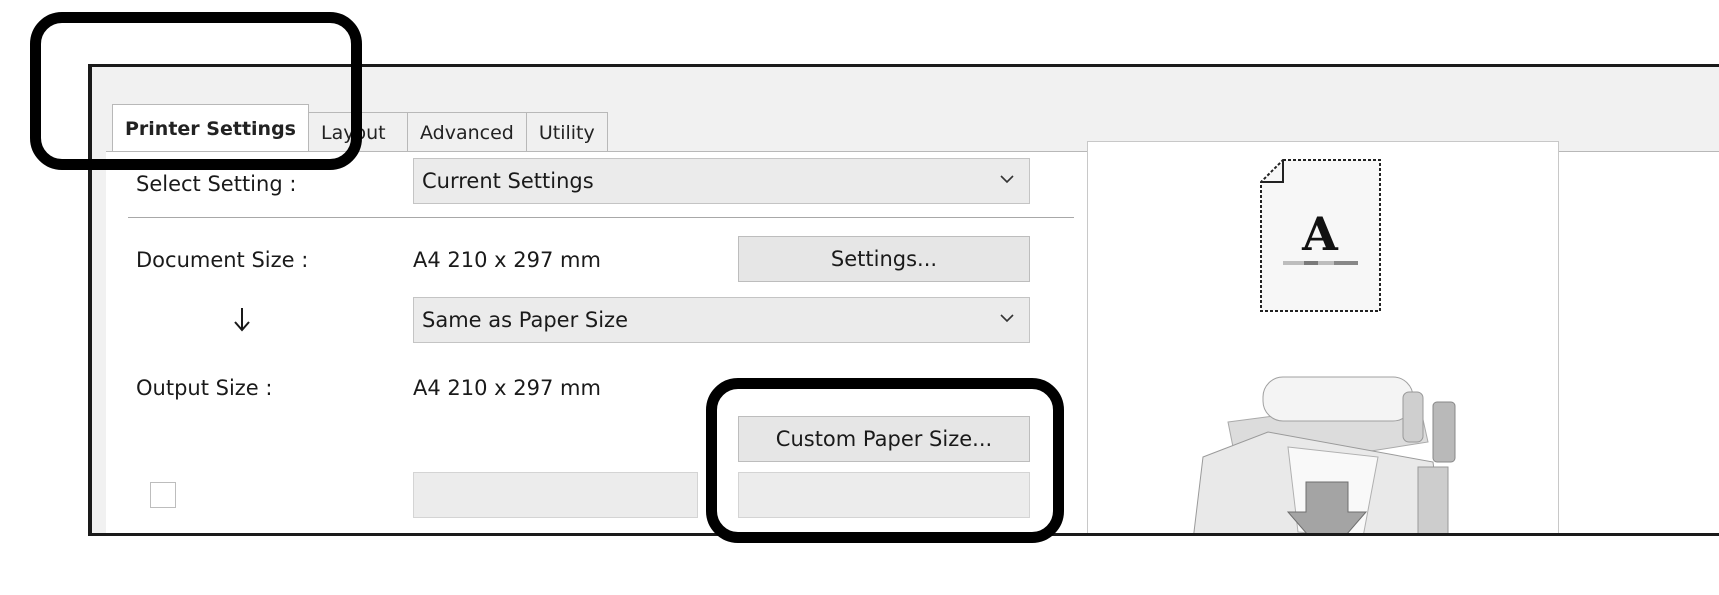  I want to click on tab-advanced: Advanced, so click(466, 132).